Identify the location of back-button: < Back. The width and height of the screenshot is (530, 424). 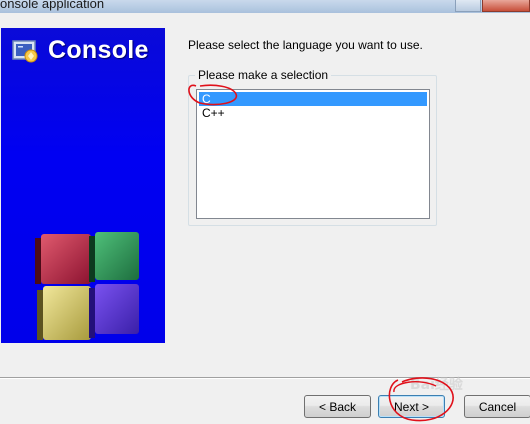
(337, 406).